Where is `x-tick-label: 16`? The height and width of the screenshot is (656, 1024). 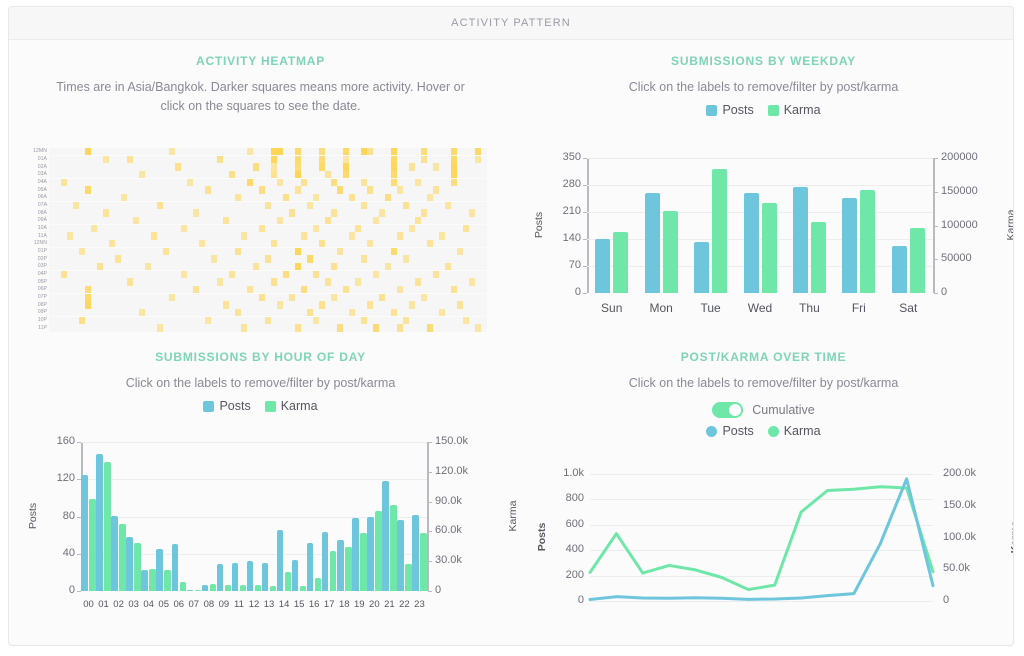 x-tick-label: 16 is located at coordinates (314, 604).